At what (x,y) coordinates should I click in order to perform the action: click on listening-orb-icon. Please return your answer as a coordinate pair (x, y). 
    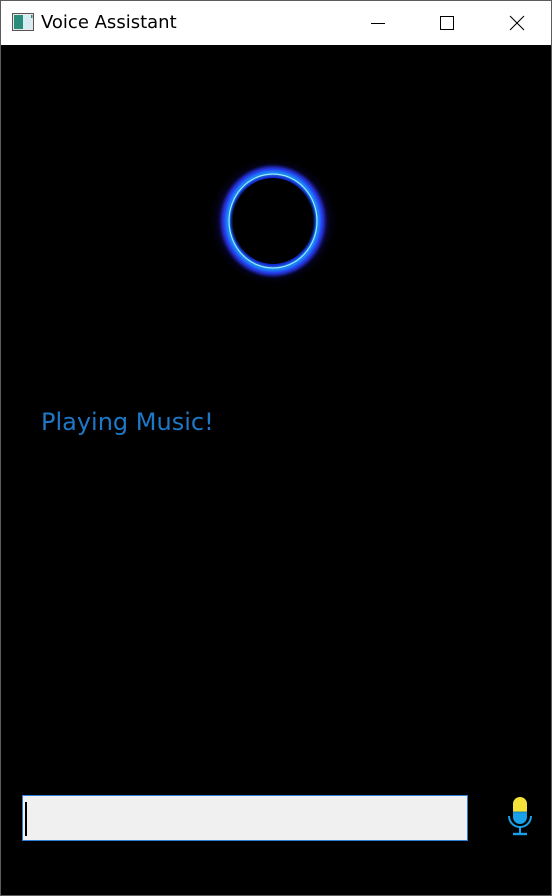
    Looking at the image, I should click on (273, 221).